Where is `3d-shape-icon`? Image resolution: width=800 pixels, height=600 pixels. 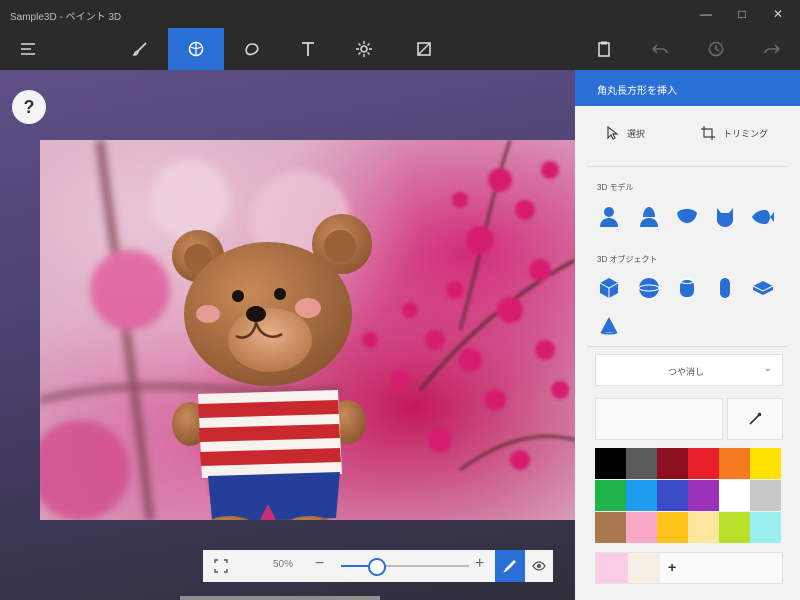 3d-shape-icon is located at coordinates (196, 49).